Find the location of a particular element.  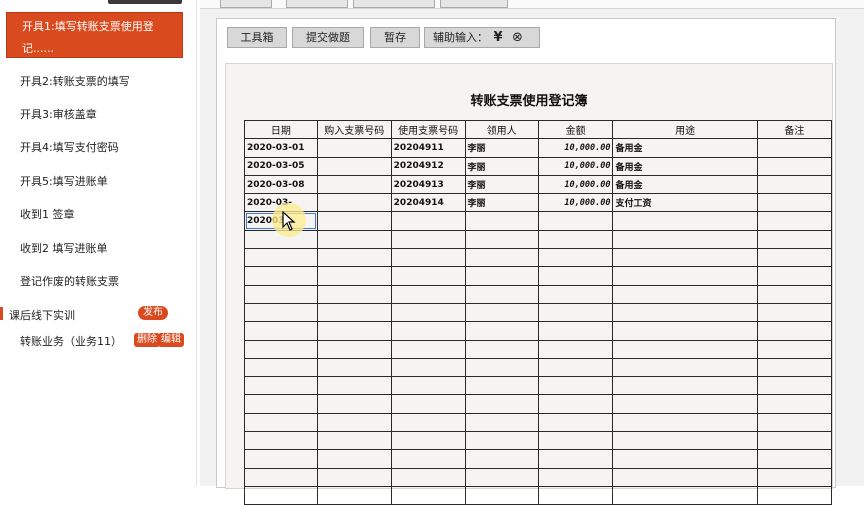

cell-use-no: 20204914 is located at coordinates (428, 203).